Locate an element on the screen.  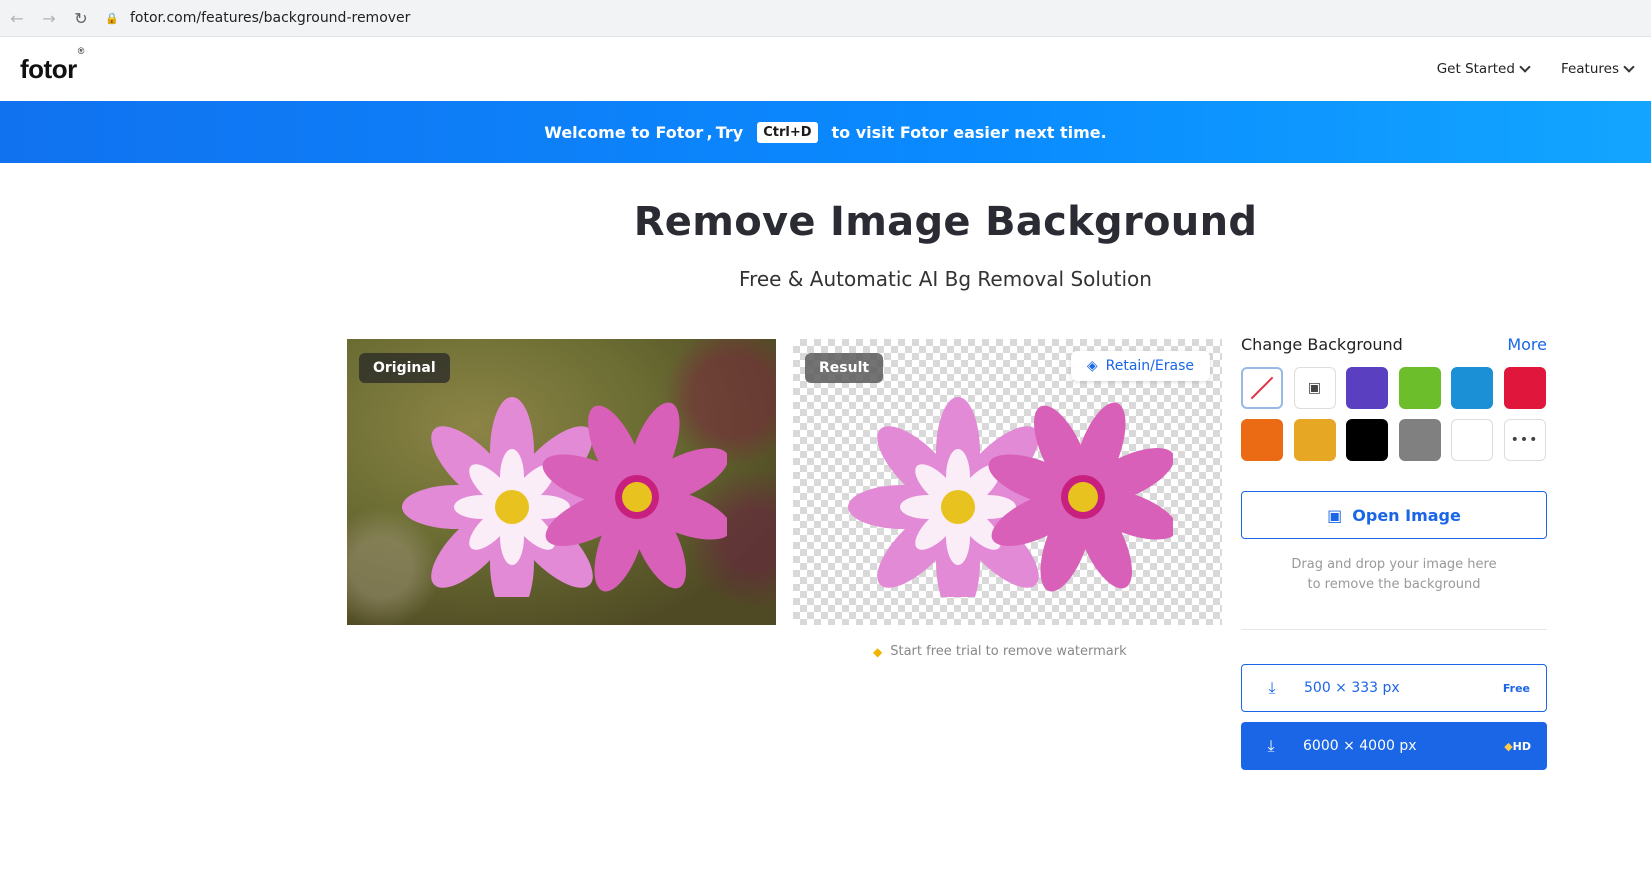
result-label: Result is located at coordinates (844, 368).